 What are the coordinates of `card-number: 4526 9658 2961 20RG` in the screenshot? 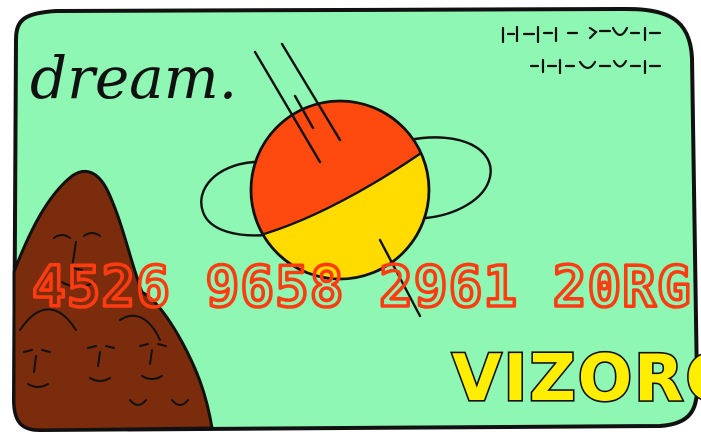 It's located at (362, 287).